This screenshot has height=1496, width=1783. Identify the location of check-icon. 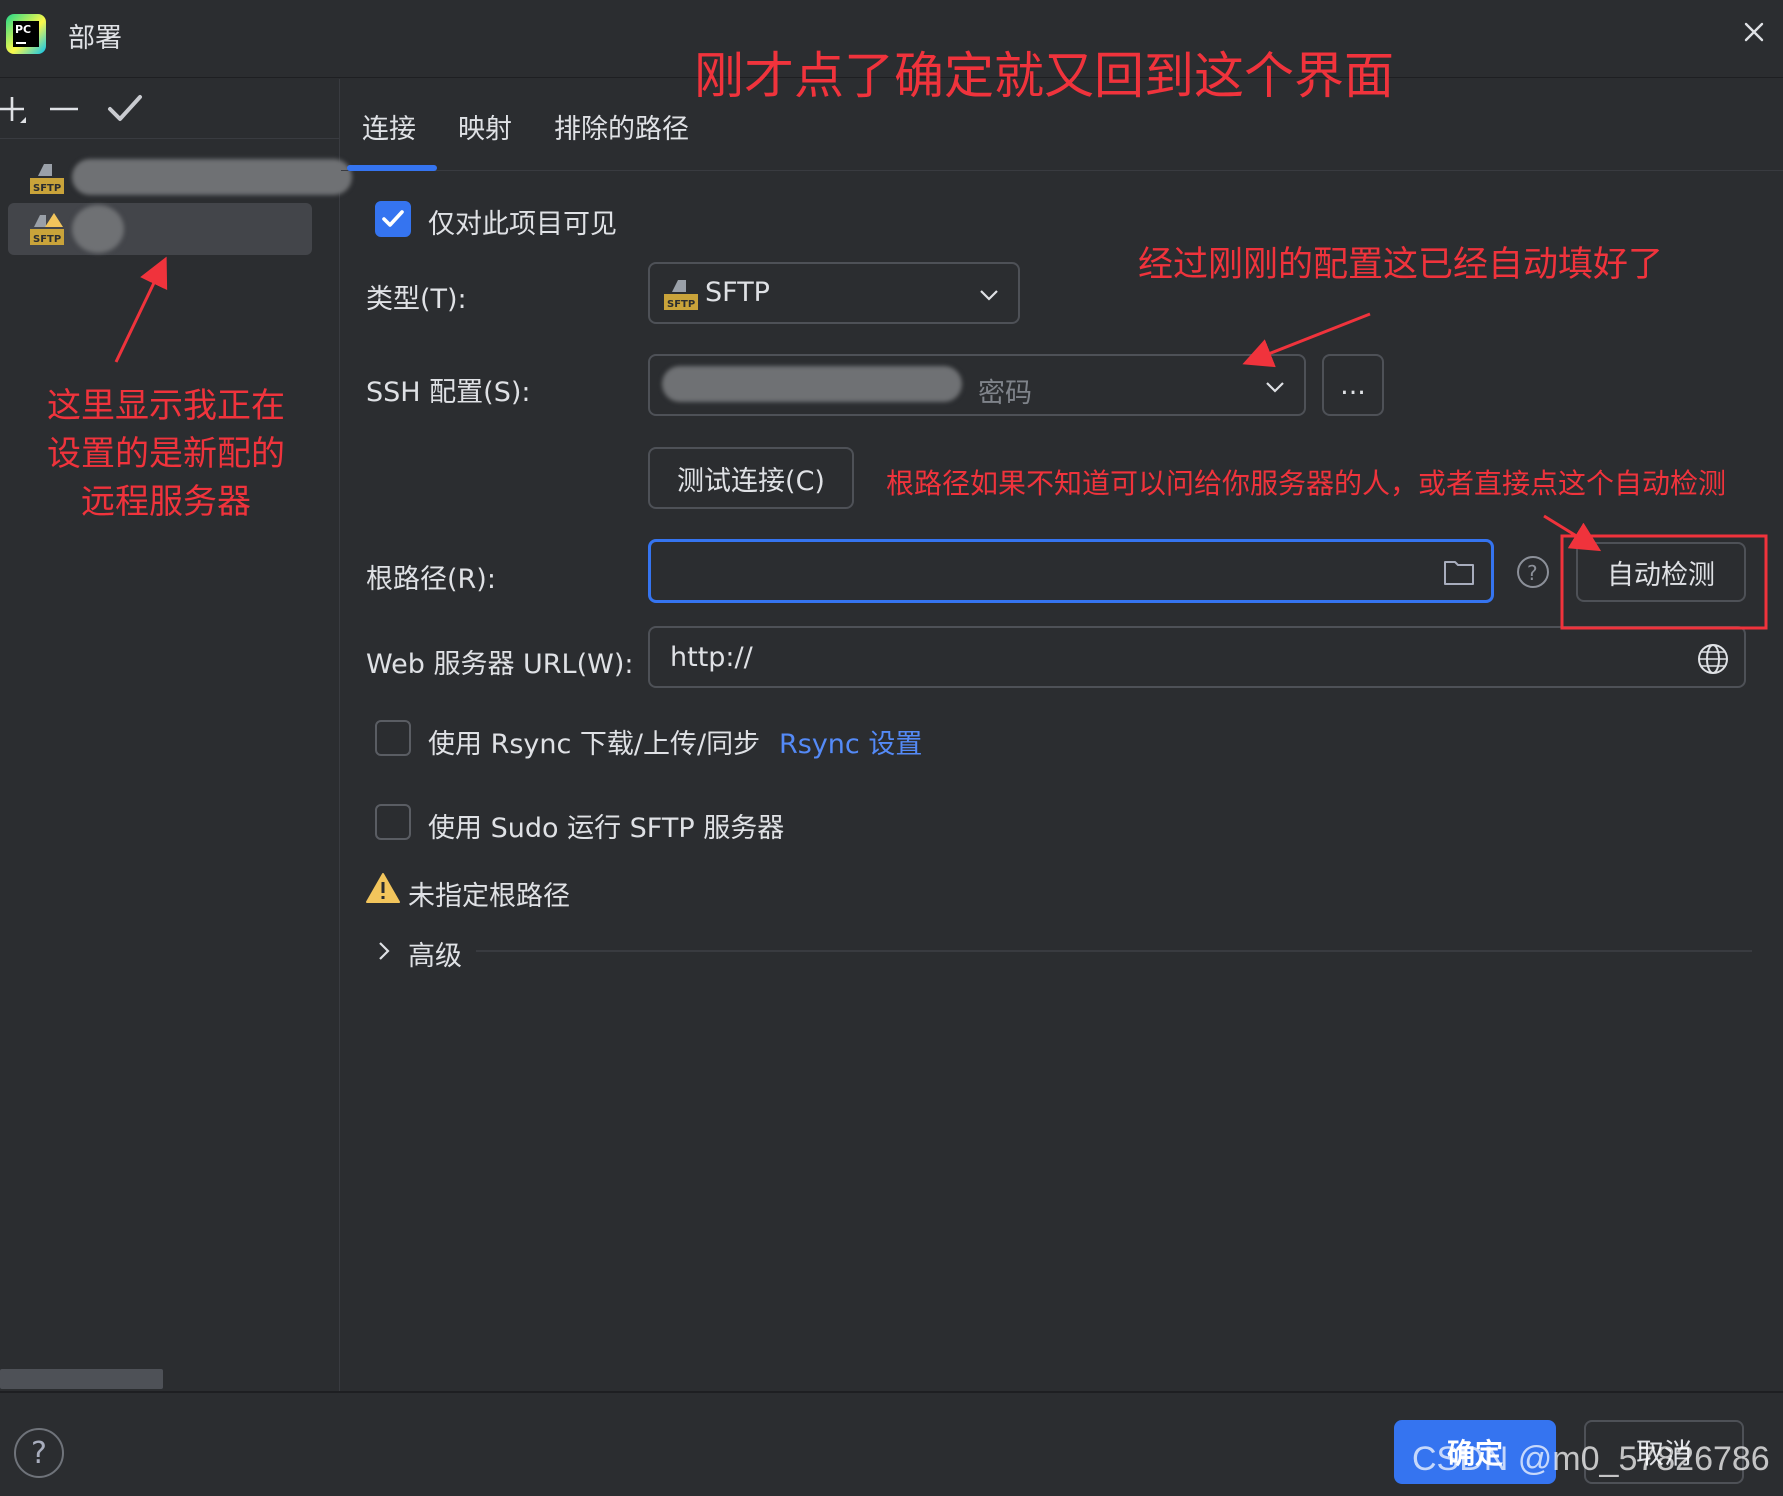
(126, 109).